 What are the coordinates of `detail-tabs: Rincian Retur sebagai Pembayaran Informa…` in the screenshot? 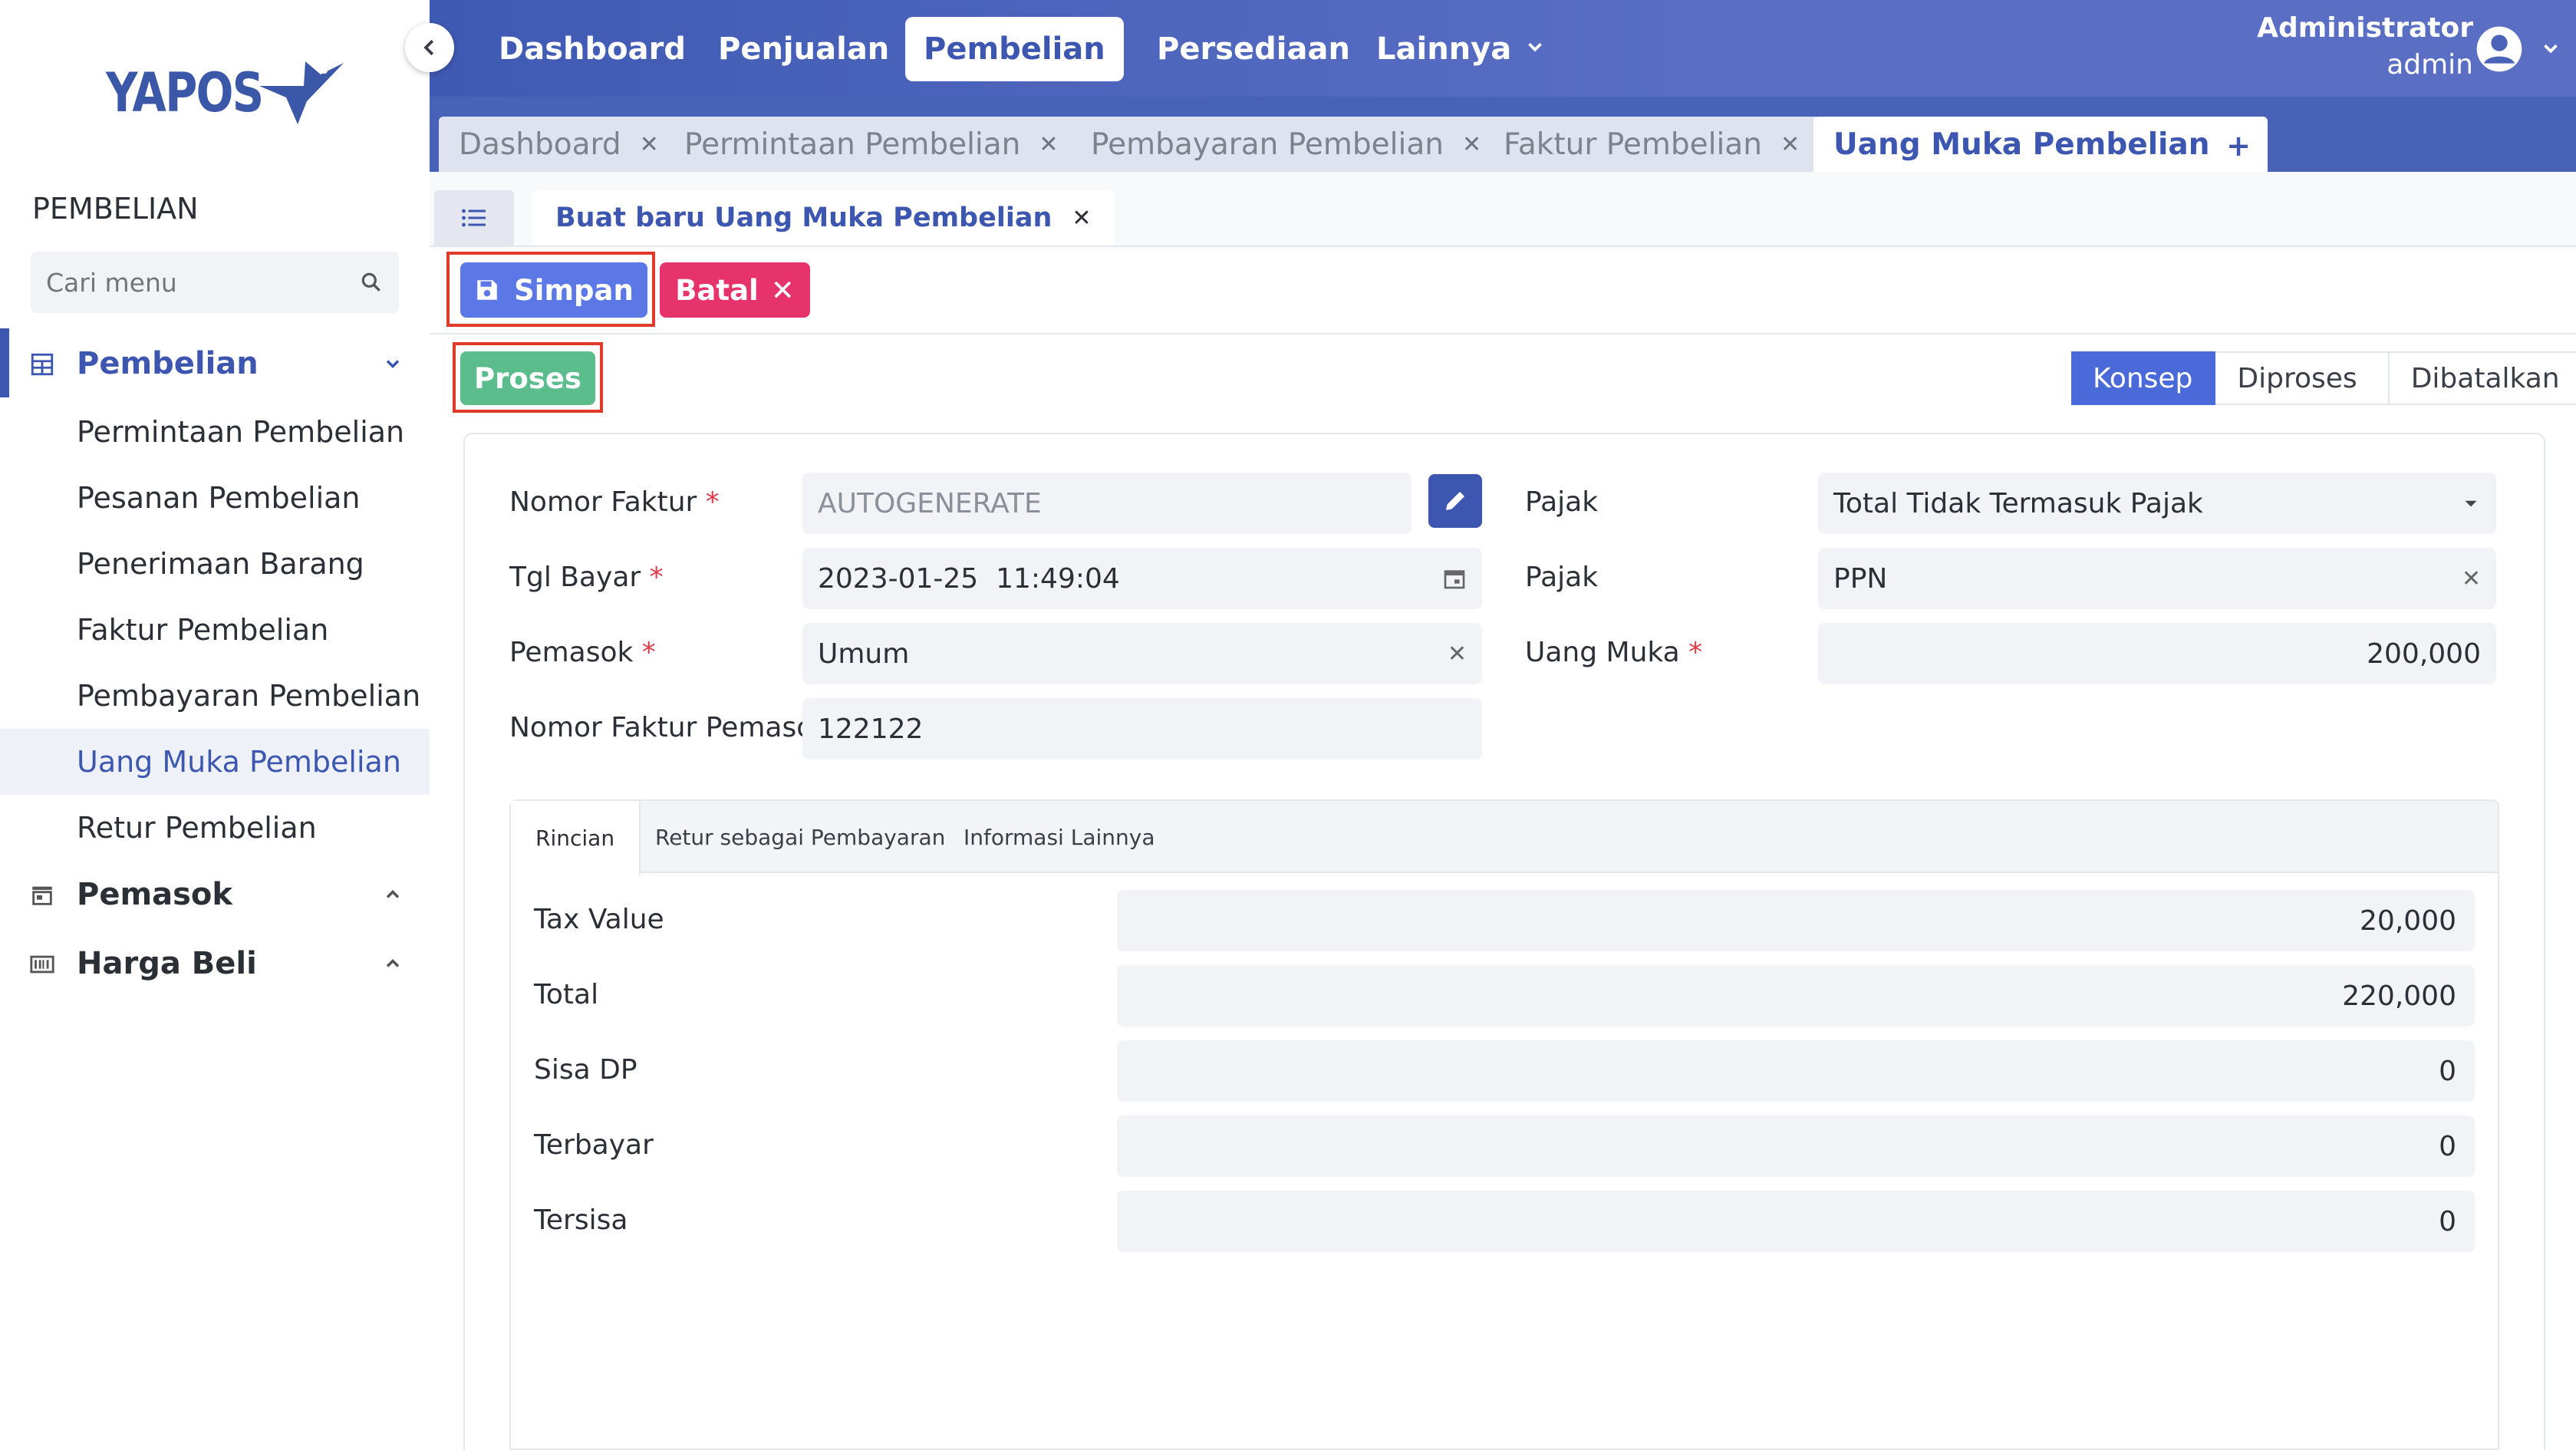 It's located at (1504, 838).